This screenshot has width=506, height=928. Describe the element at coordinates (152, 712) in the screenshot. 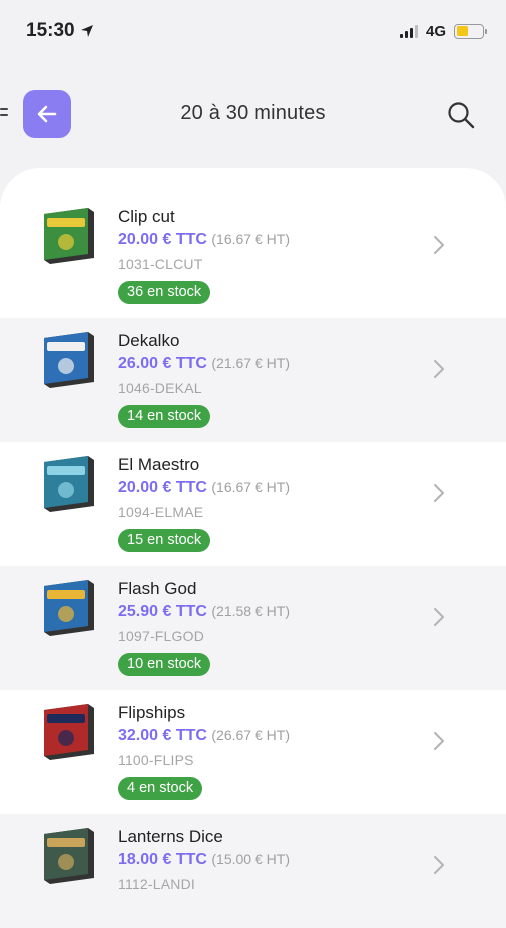

I see `product-name: Flipships` at that location.